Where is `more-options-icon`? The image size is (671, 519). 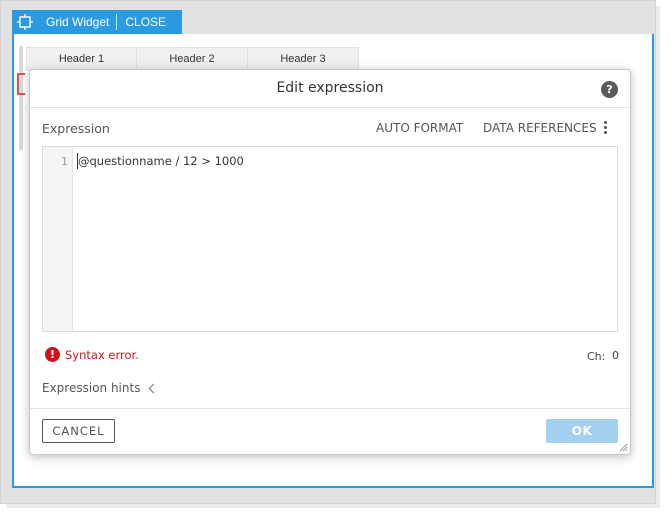 more-options-icon is located at coordinates (605, 128).